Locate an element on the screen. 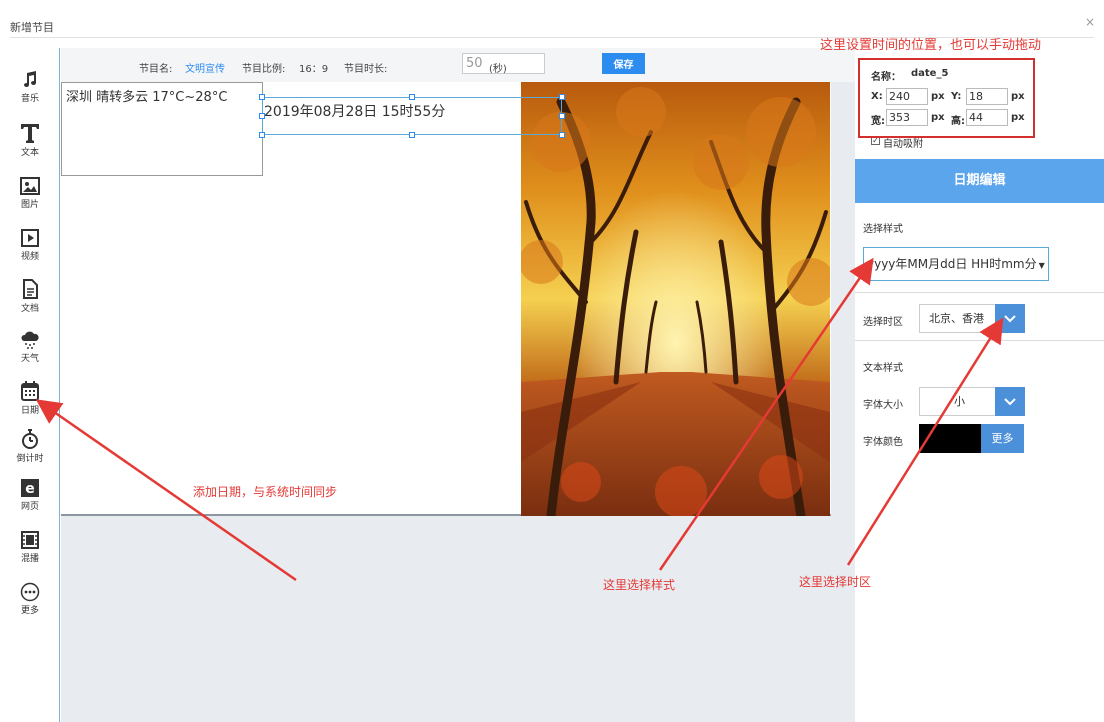 This screenshot has width=1104, height=722. sidebar-item-weather: 天气 is located at coordinates (30, 347).